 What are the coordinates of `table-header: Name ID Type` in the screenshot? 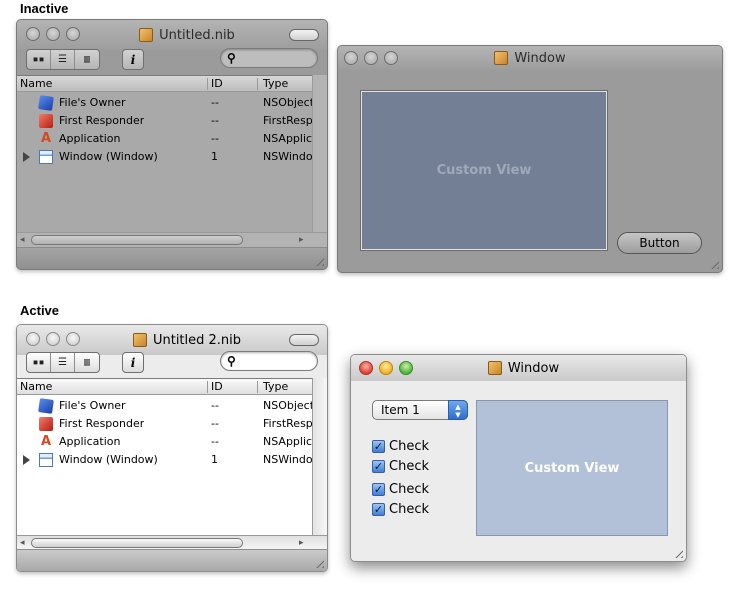 It's located at (165, 84).